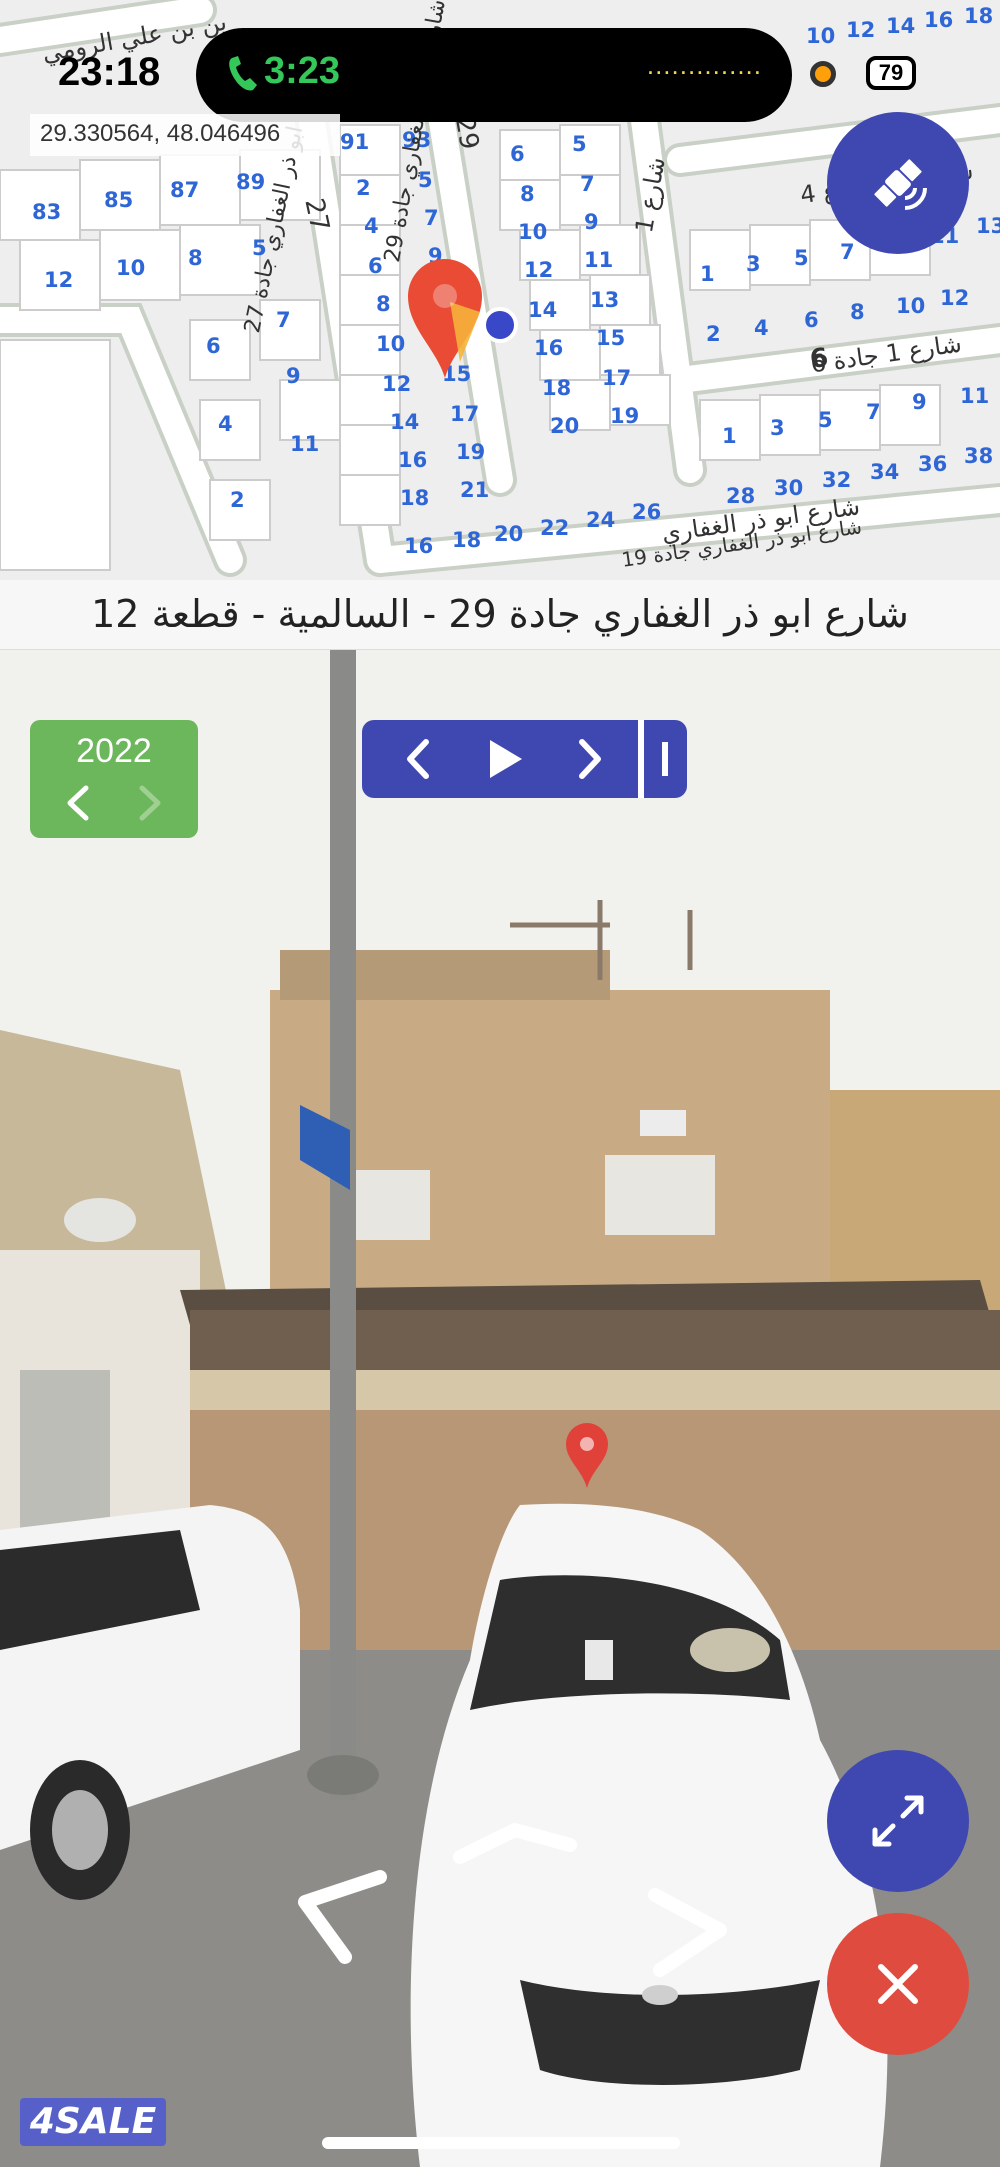 The height and width of the screenshot is (2167, 1000). Describe the element at coordinates (665, 759) in the screenshot. I see `jump-to-end-button` at that location.